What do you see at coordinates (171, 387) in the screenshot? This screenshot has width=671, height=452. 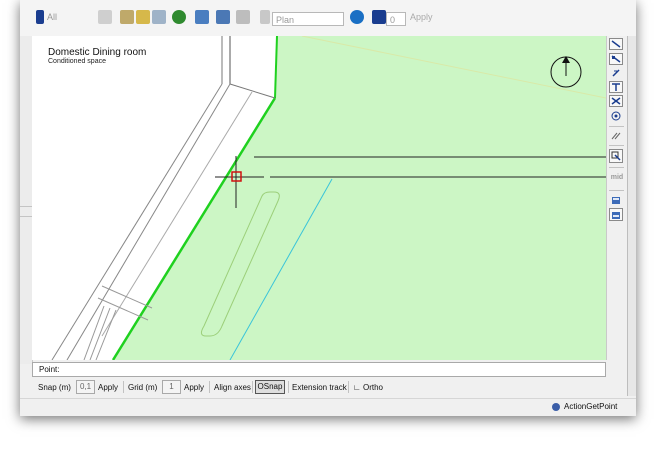 I see `grid-value-input: 1` at bounding box center [171, 387].